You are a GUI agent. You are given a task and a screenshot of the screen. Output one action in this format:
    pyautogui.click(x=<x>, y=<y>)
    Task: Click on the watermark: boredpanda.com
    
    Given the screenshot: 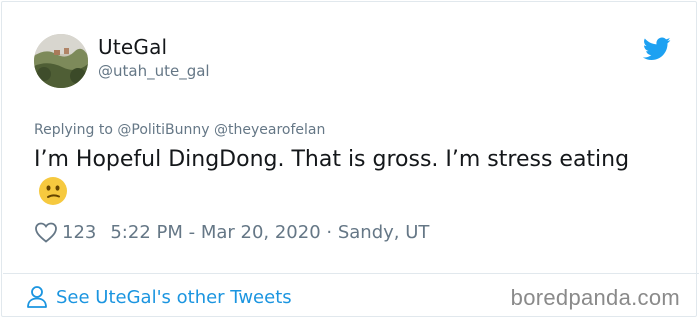 What is the action you would take?
    pyautogui.click(x=595, y=297)
    